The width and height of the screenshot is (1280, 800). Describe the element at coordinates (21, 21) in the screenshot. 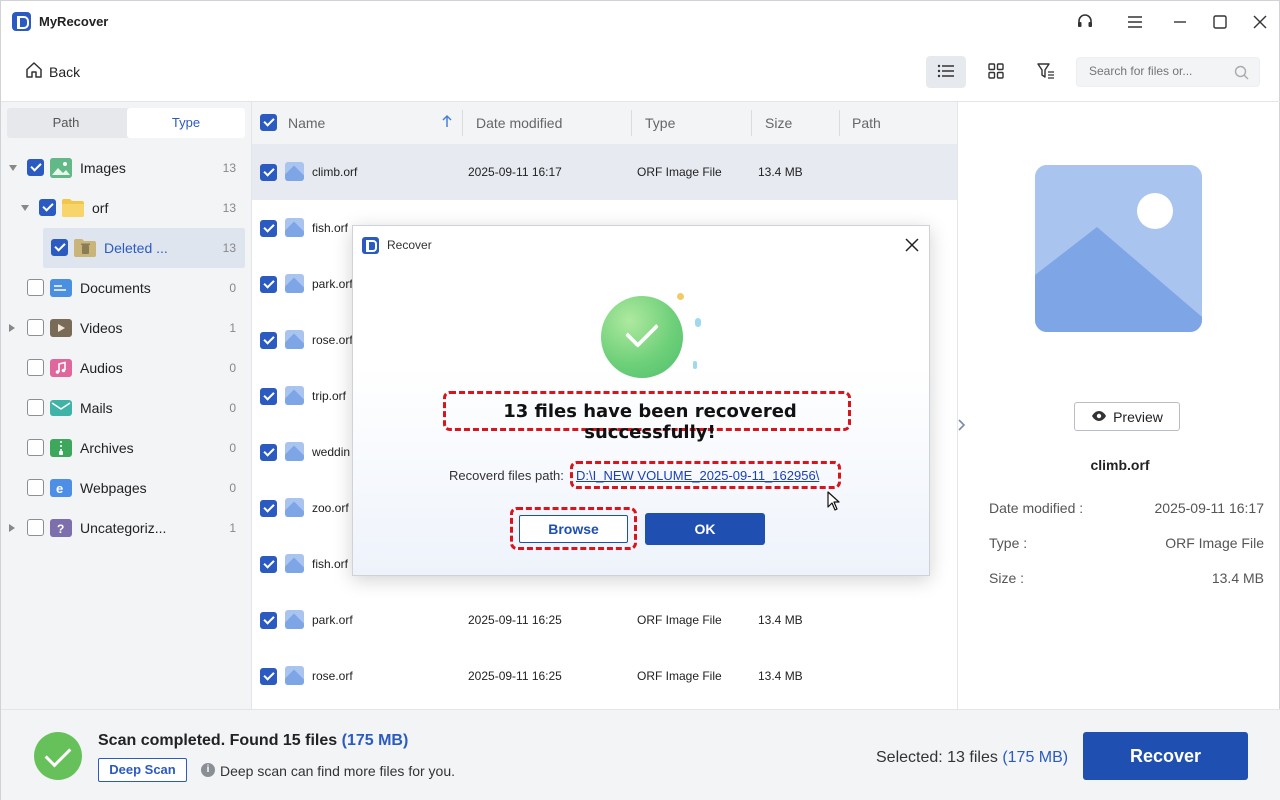

I see `app-logo-icon` at that location.